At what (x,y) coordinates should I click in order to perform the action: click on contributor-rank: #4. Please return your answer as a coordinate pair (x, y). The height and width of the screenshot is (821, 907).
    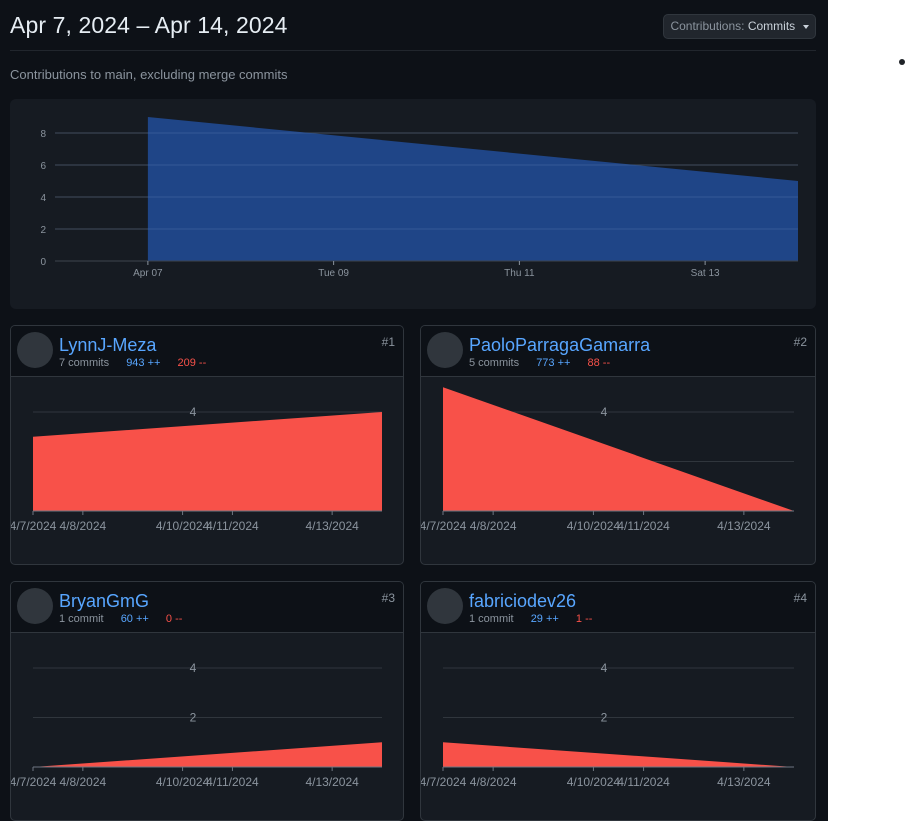
    Looking at the image, I should click on (800, 598).